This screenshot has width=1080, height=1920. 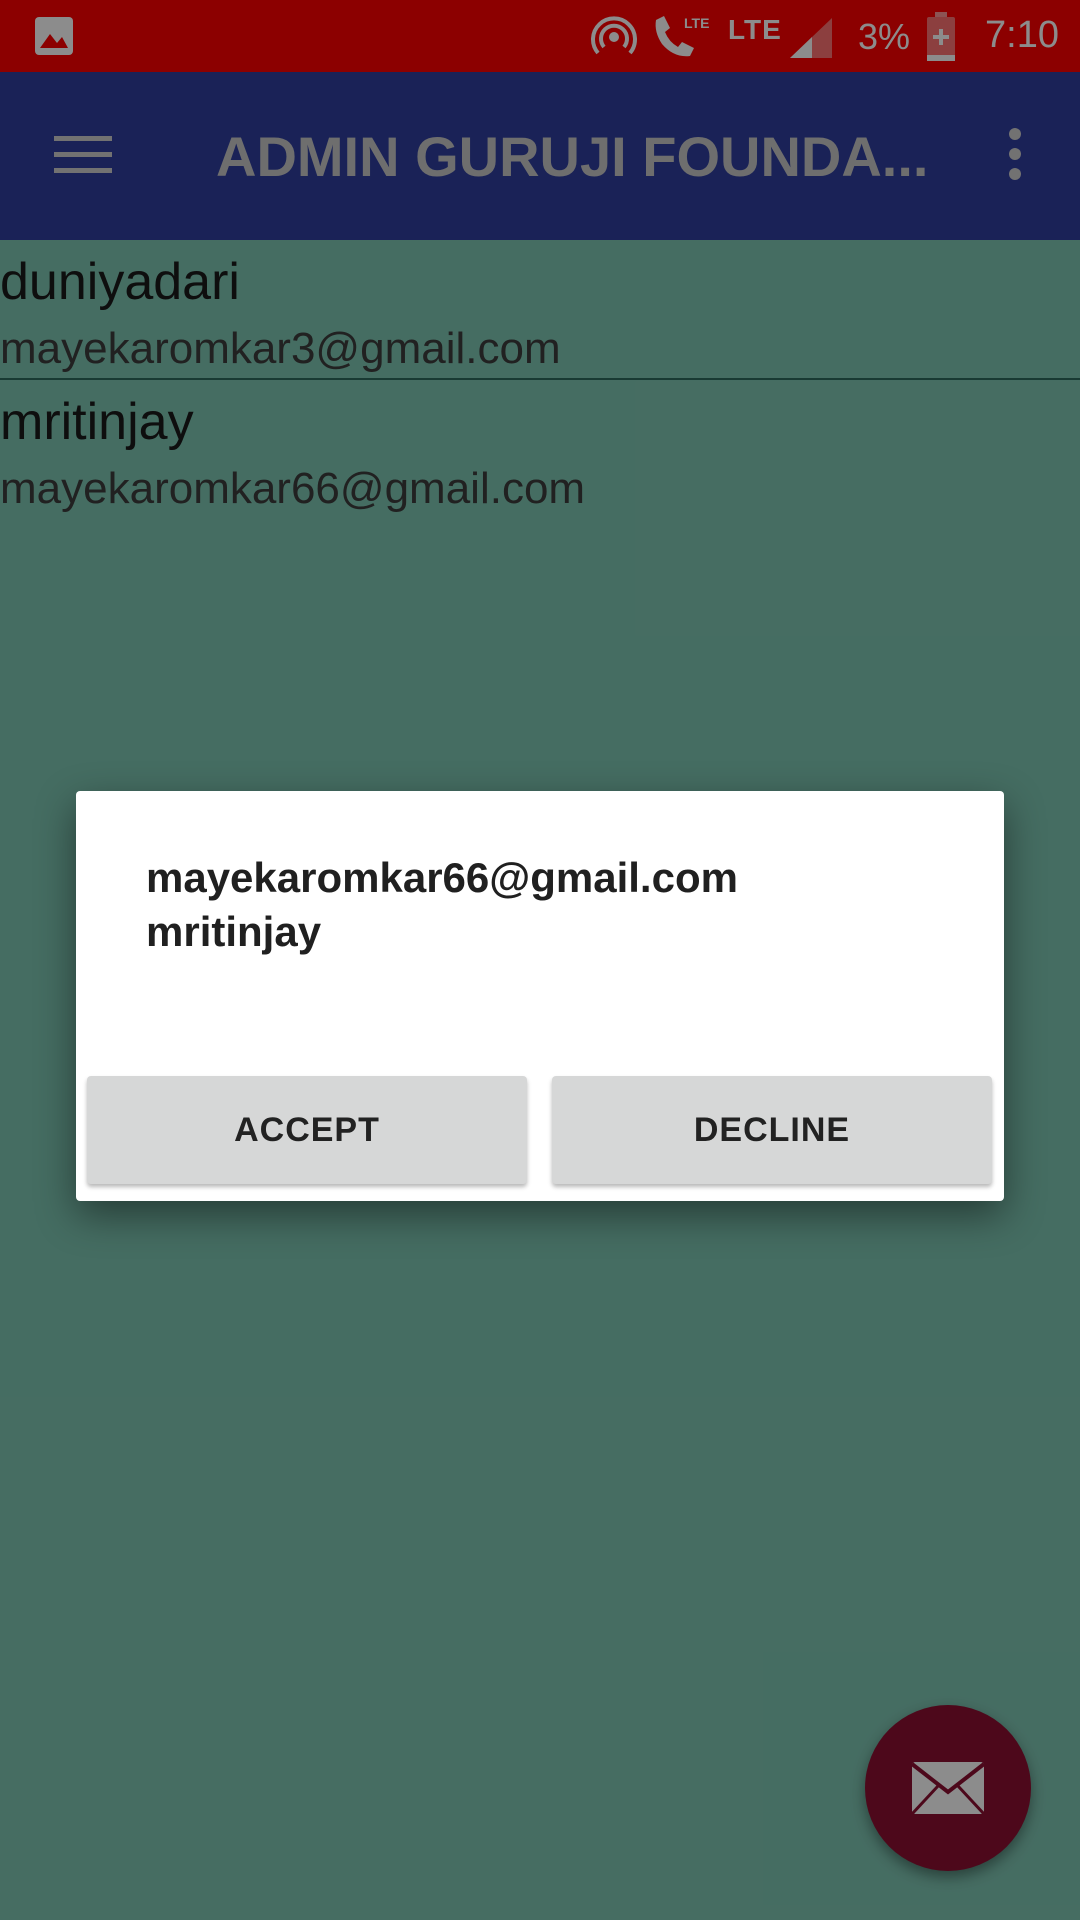 I want to click on dialog-email: mayekaromkar66@gmail.com, so click(x=442, y=877).